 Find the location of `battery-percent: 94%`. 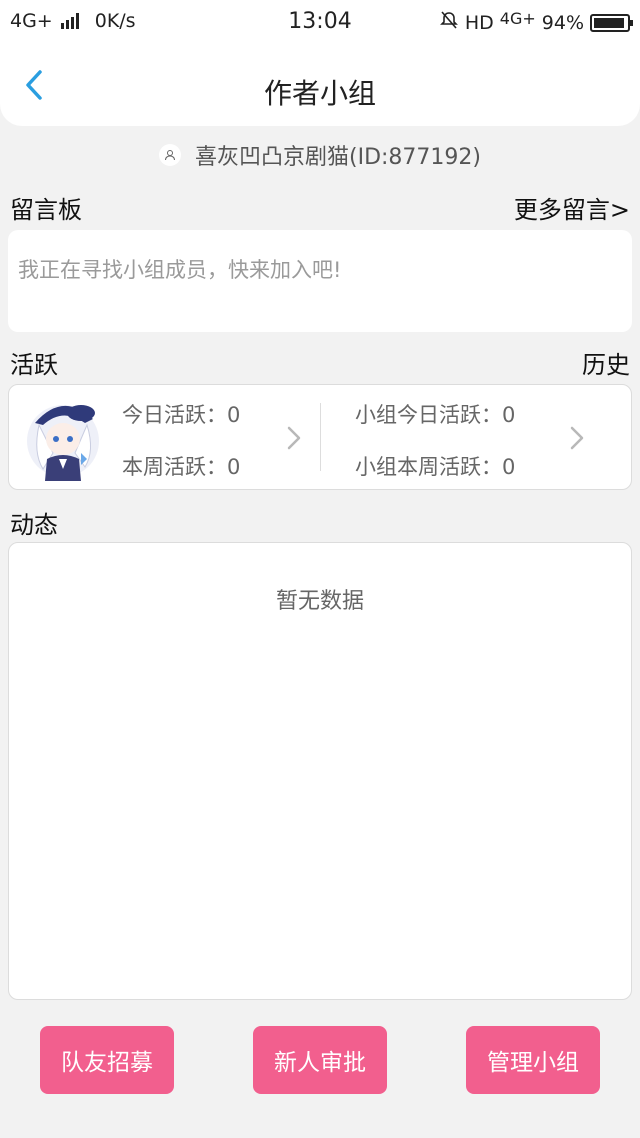

battery-percent: 94% is located at coordinates (562, 22).